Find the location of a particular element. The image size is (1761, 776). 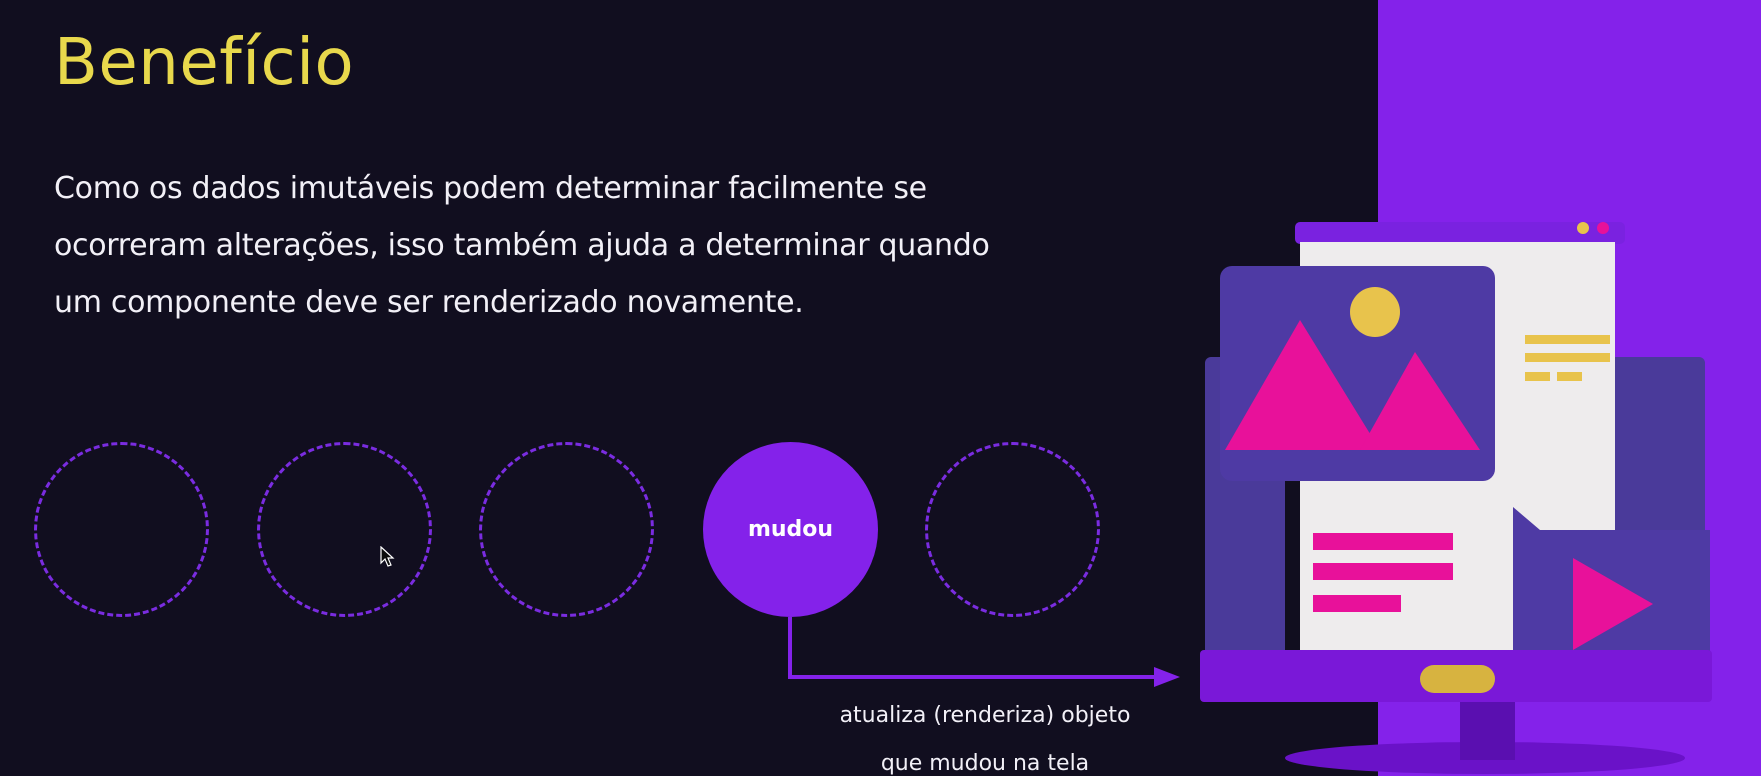

changed-label: mudou is located at coordinates (790, 529).